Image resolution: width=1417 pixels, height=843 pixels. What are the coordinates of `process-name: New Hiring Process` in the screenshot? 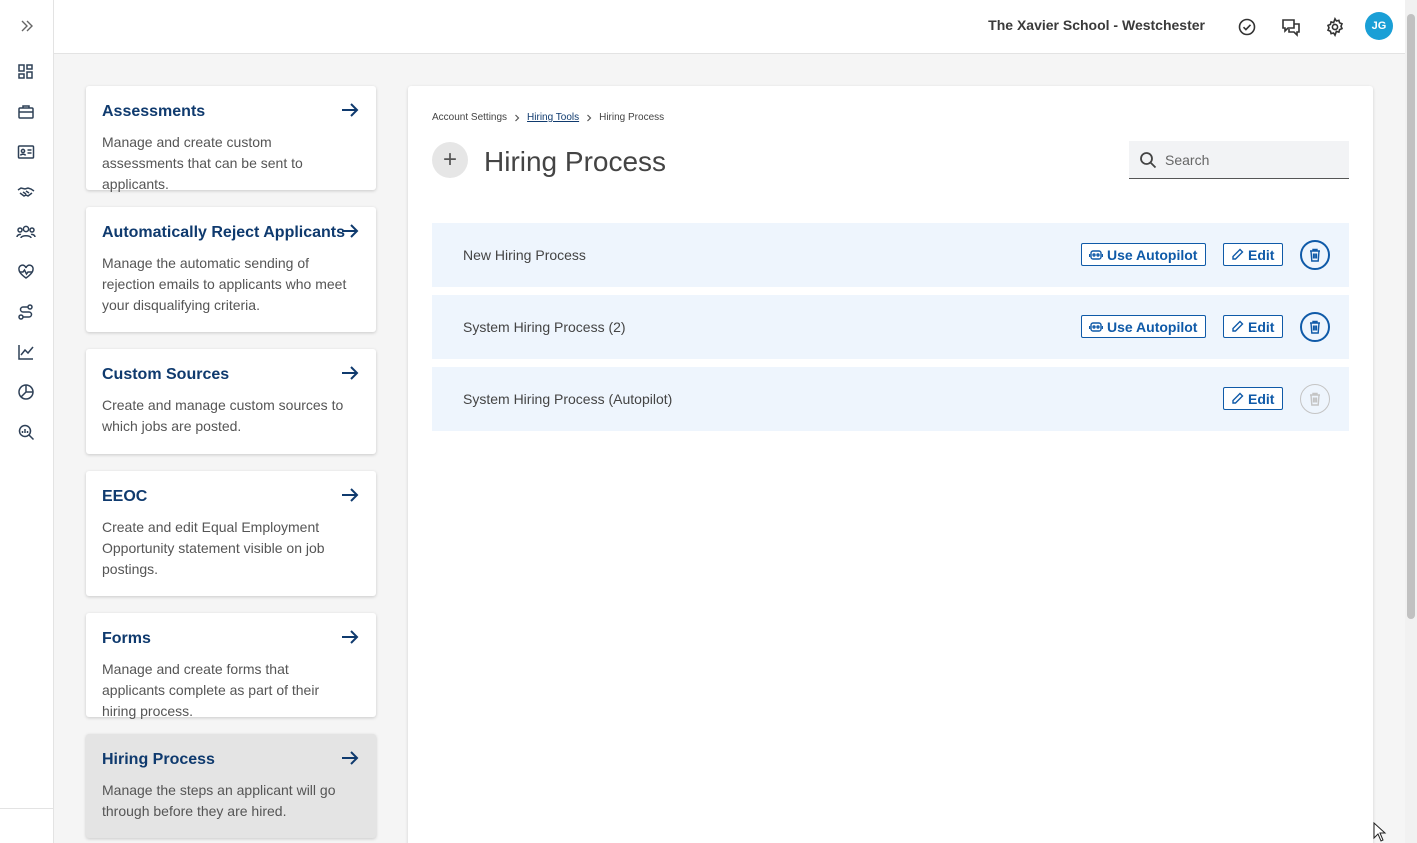 It's located at (524, 255).